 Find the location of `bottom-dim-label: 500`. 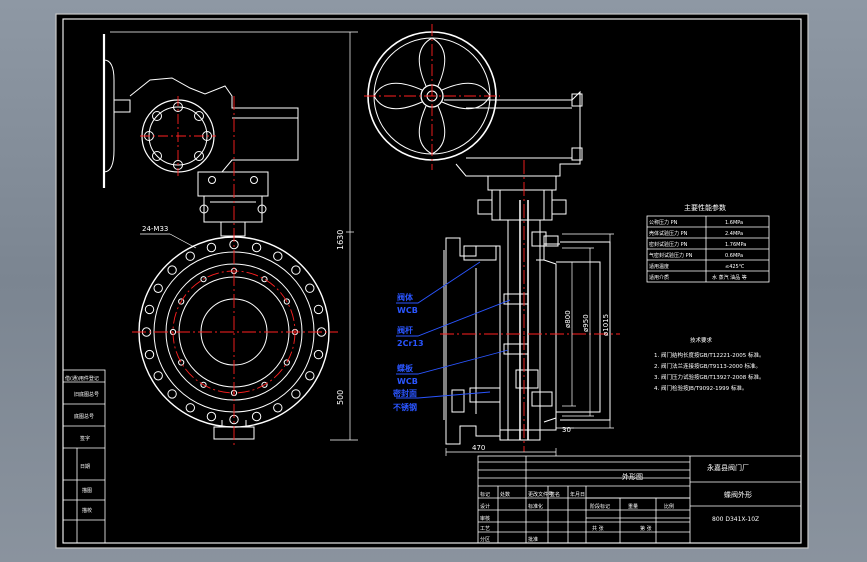

bottom-dim-label: 500 is located at coordinates (340, 397).